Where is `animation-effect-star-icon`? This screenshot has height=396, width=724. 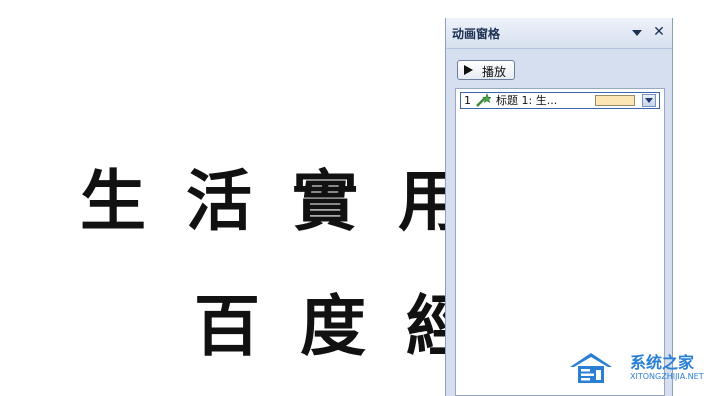 animation-effect-star-icon is located at coordinates (483, 100).